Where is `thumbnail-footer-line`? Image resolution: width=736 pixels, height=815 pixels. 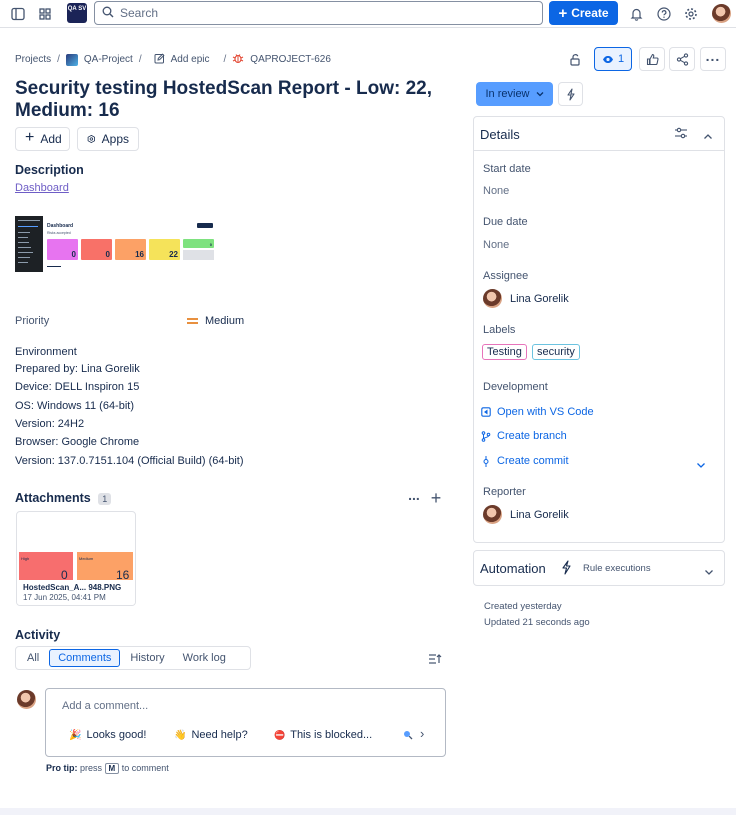 thumbnail-footer-line is located at coordinates (54, 266).